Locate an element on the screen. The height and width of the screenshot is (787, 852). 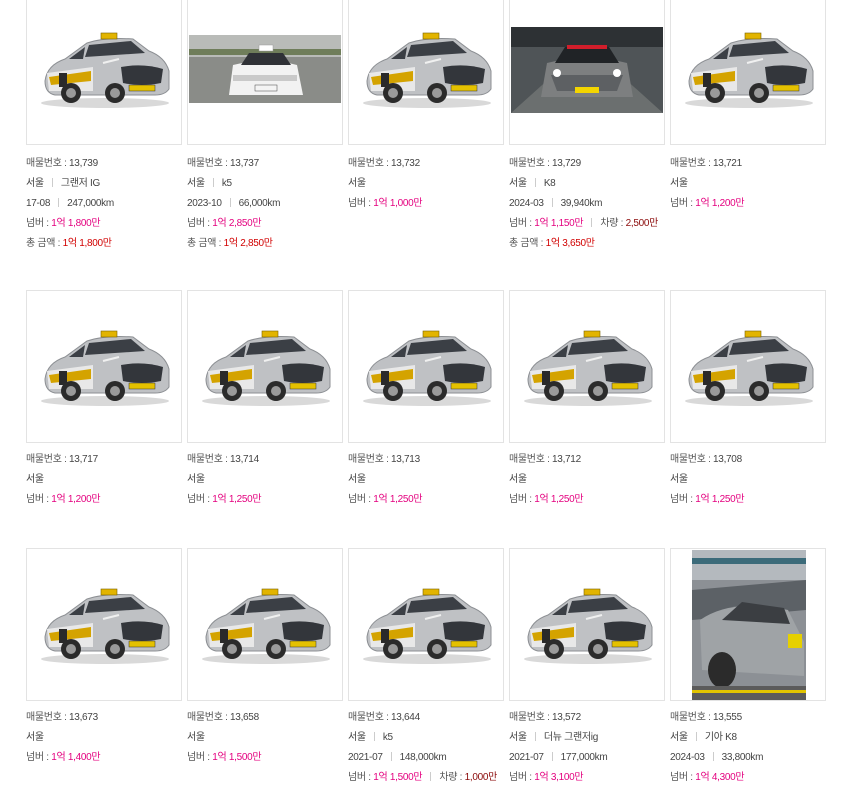
listing-number-line: 매물번호 : 13,555 is located at coordinates (761, 718).